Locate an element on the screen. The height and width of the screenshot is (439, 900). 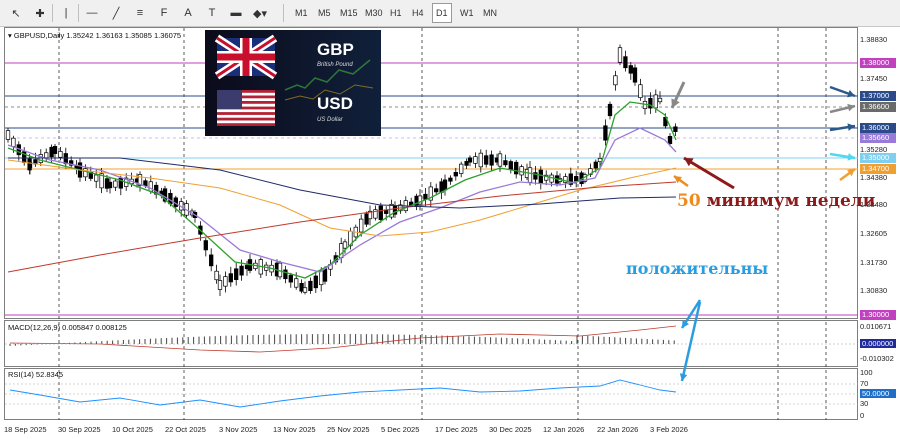
price-level-badge: 1.30000 is located at coordinates (878, 315).